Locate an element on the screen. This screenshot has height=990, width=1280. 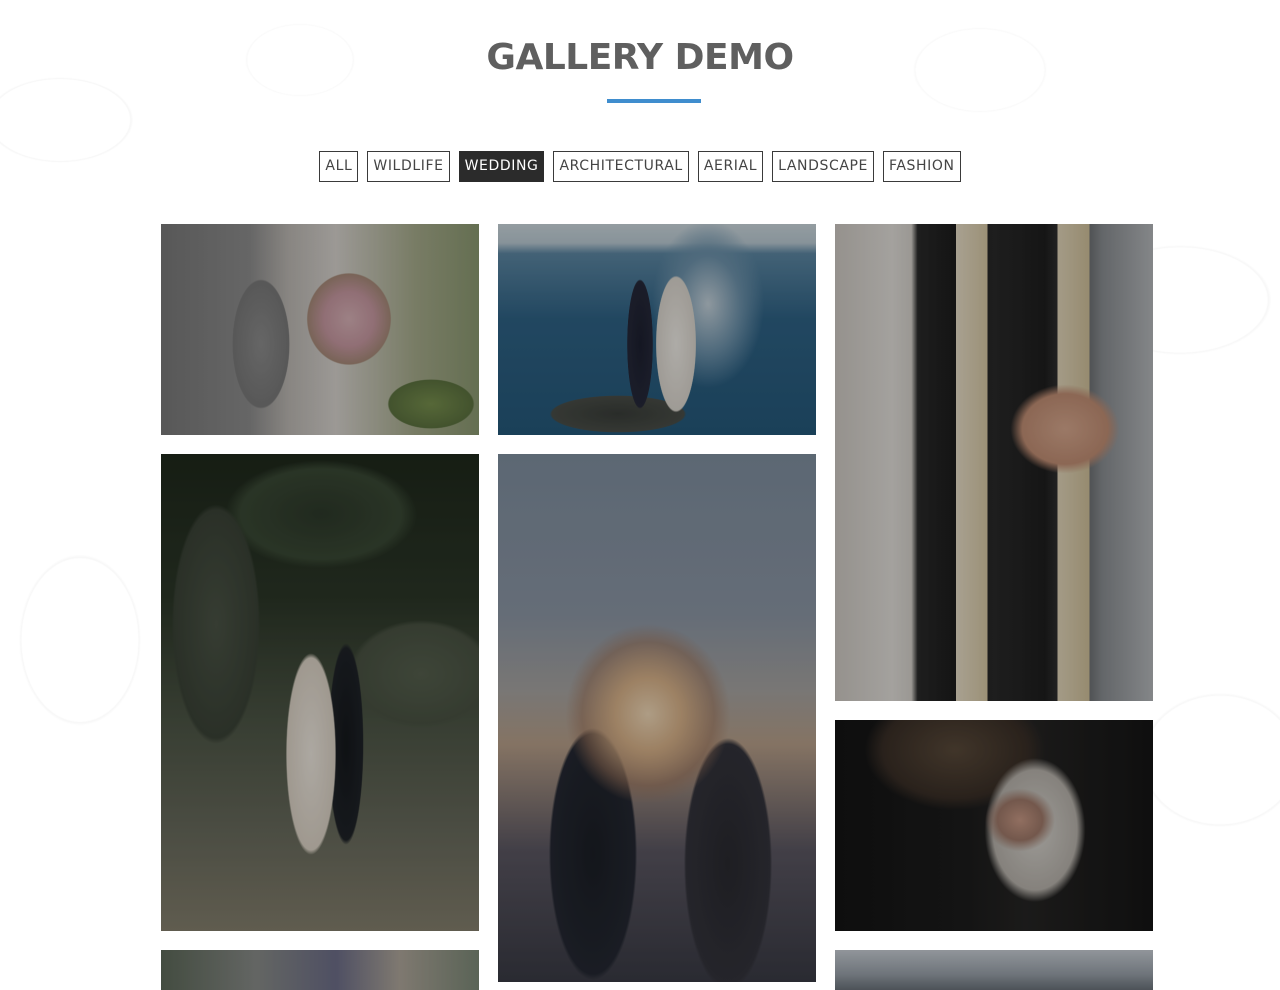
filter-wedding-button: WEDDING is located at coordinates (501, 166).